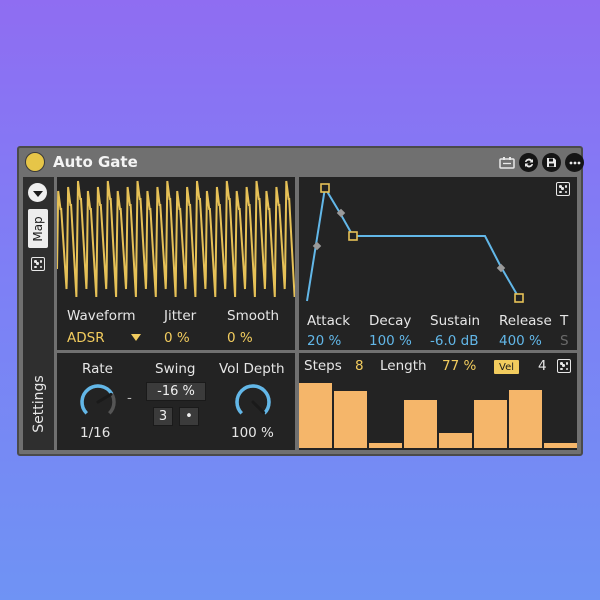  I want to click on vol-depth-knob, so click(253, 402).